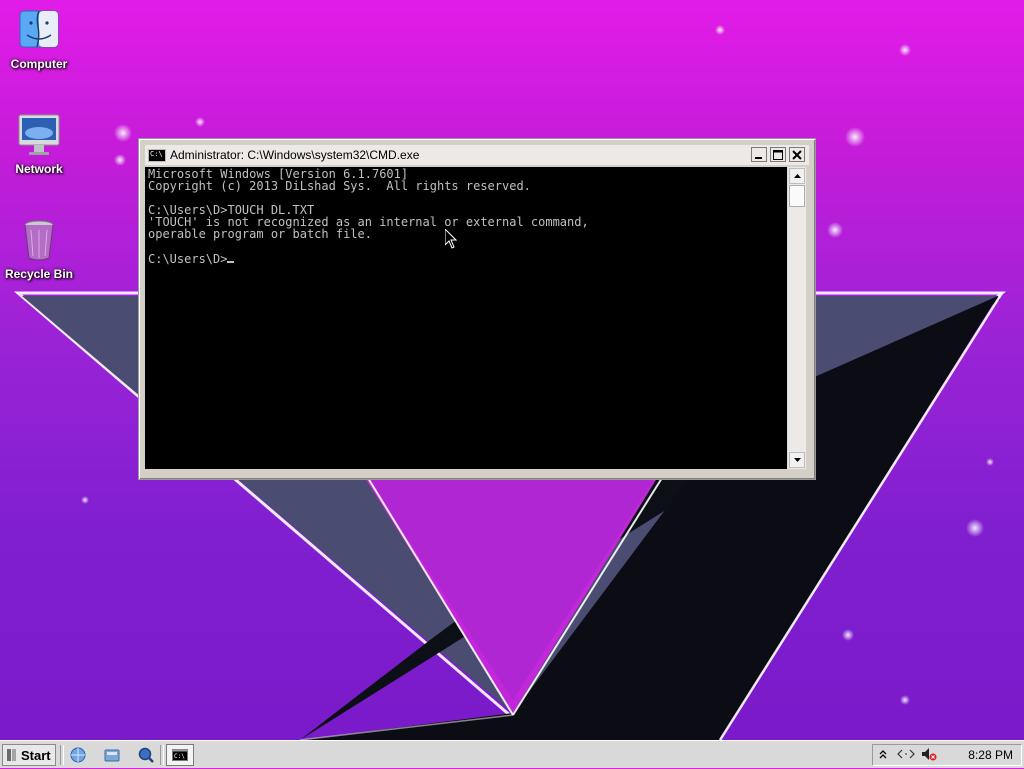 The width and height of the screenshot is (1024, 769). I want to click on recycle-bin-icon, so click(39, 240).